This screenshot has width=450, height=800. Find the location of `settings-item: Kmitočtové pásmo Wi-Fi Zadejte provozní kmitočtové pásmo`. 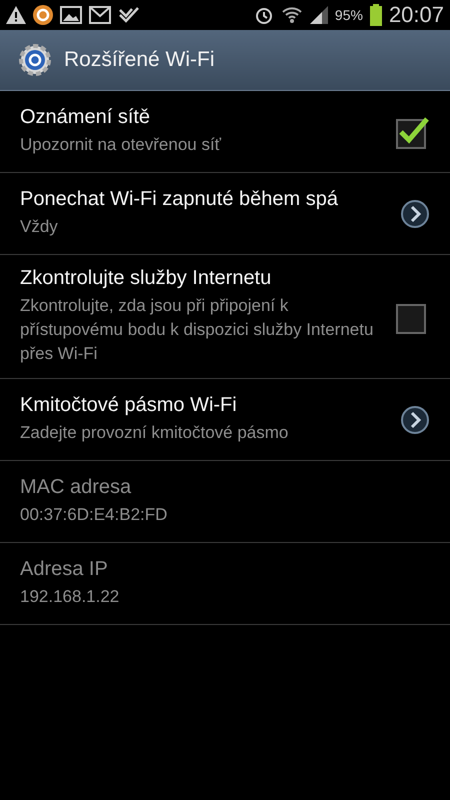

settings-item: Kmitočtové pásmo Wi-Fi Zadejte provozní kmitočtové pásmo is located at coordinates (225, 420).